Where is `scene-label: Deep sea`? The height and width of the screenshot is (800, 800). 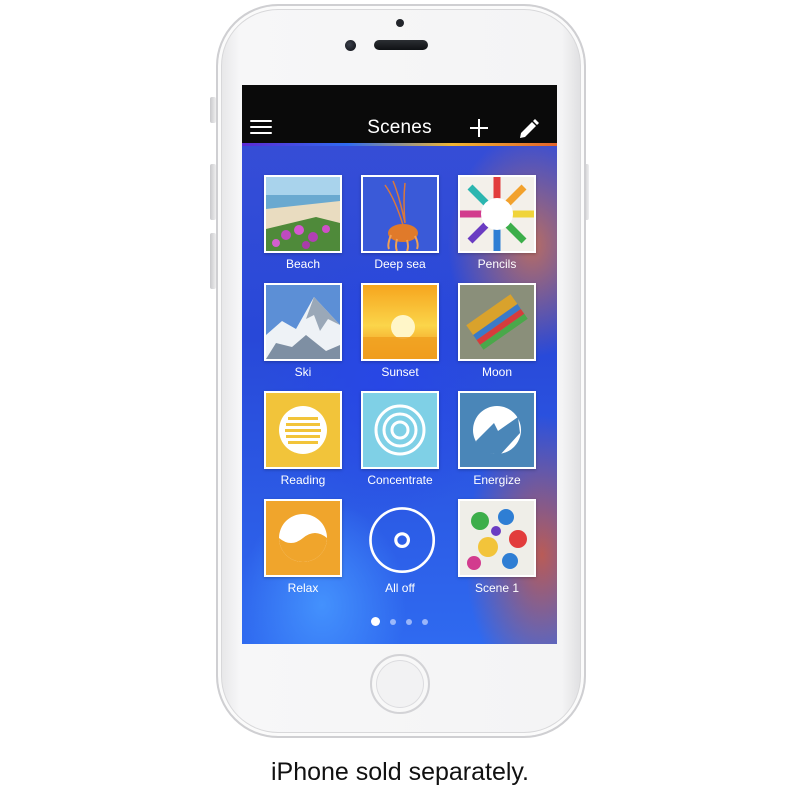
scene-label: Deep sea is located at coordinates (400, 264).